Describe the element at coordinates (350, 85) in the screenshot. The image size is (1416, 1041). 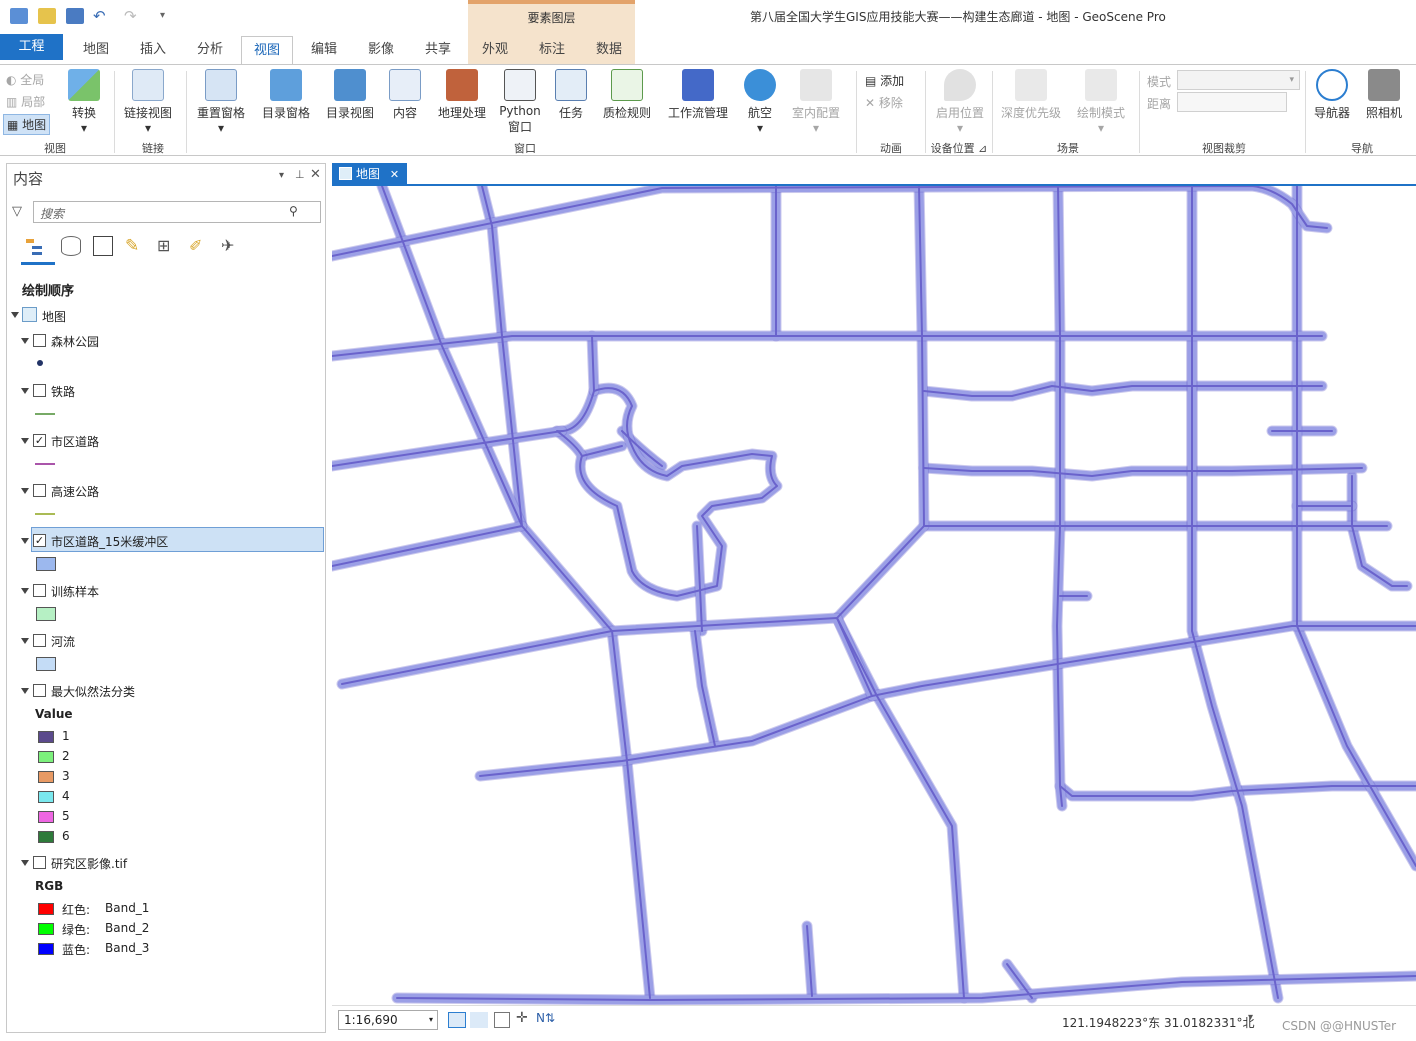
I see `catalog-view-icon` at that location.